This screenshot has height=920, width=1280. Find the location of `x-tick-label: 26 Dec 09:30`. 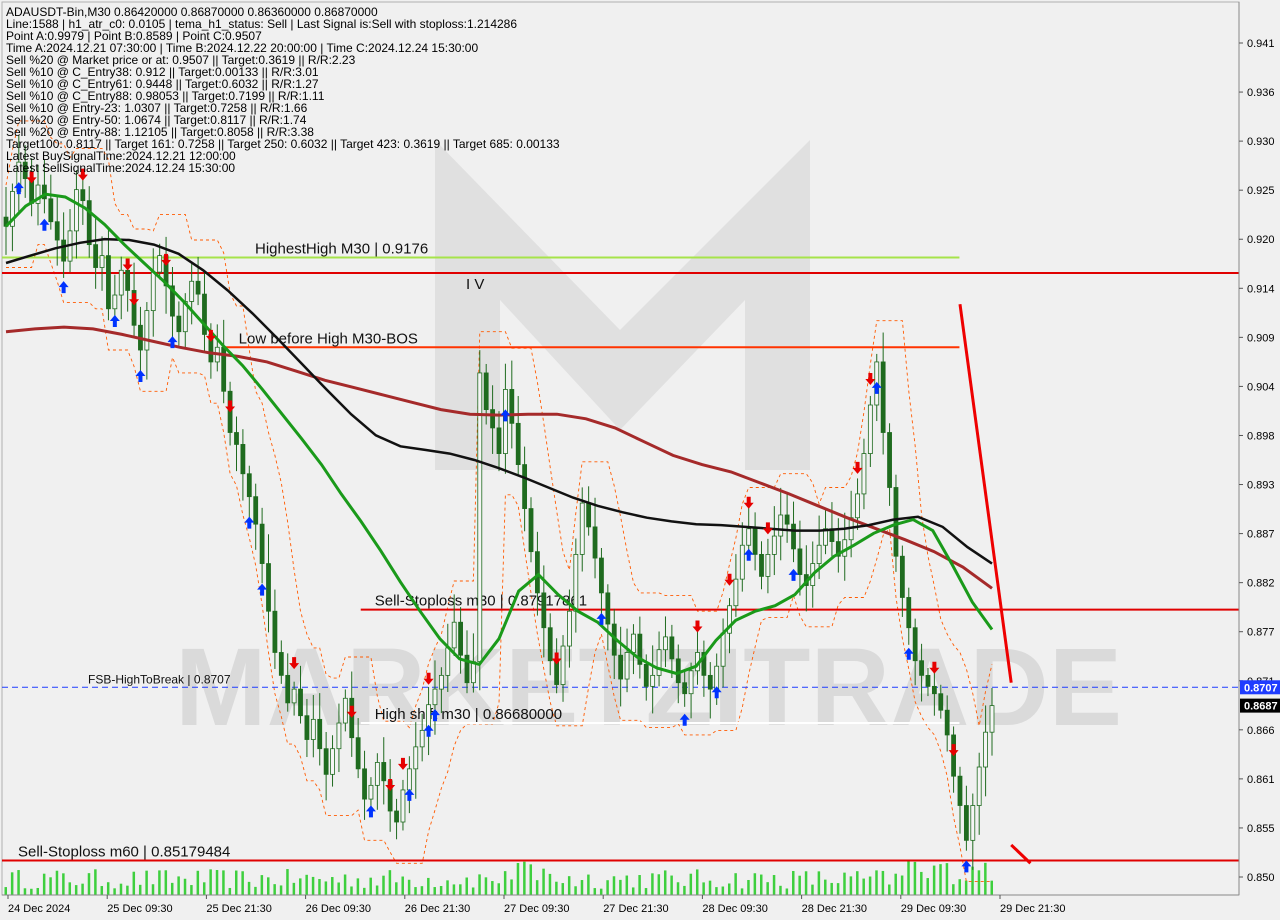

x-tick-label: 26 Dec 09:30 is located at coordinates (338, 909).